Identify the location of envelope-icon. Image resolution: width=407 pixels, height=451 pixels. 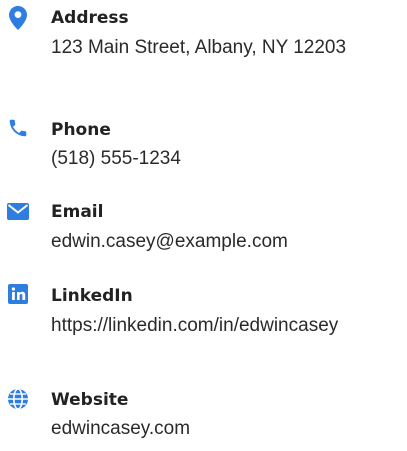
(18, 211).